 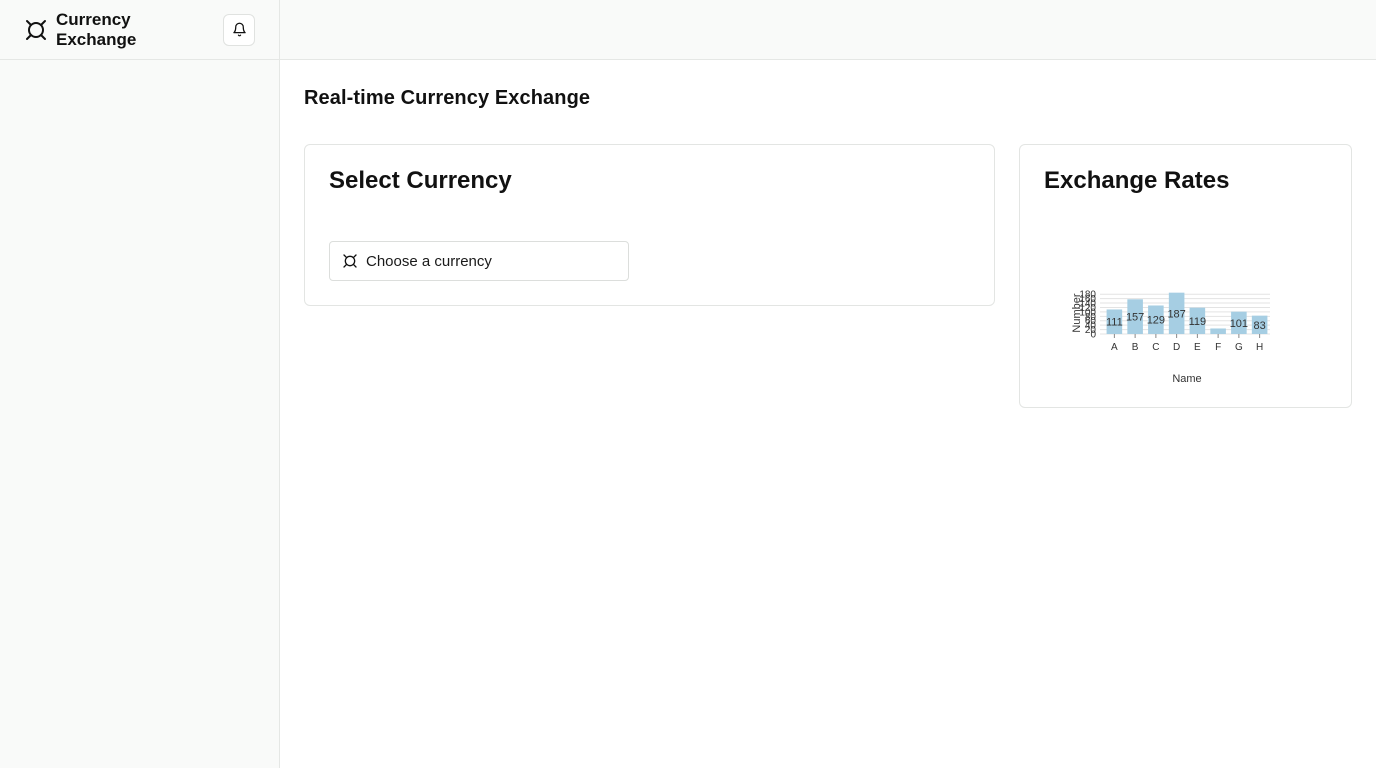 I want to click on bar-value-label: 129, so click(x=1156, y=321).